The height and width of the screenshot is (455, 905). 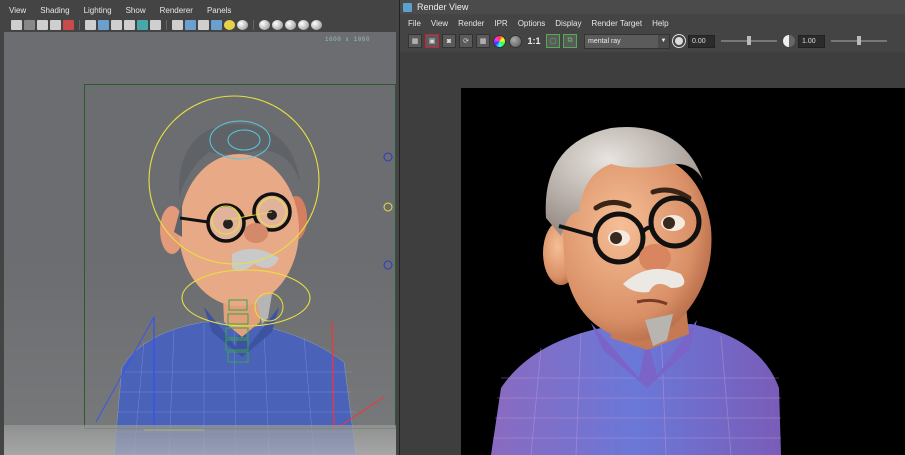 What do you see at coordinates (177, 25) in the screenshot?
I see `wireframe-icon` at bounding box center [177, 25].